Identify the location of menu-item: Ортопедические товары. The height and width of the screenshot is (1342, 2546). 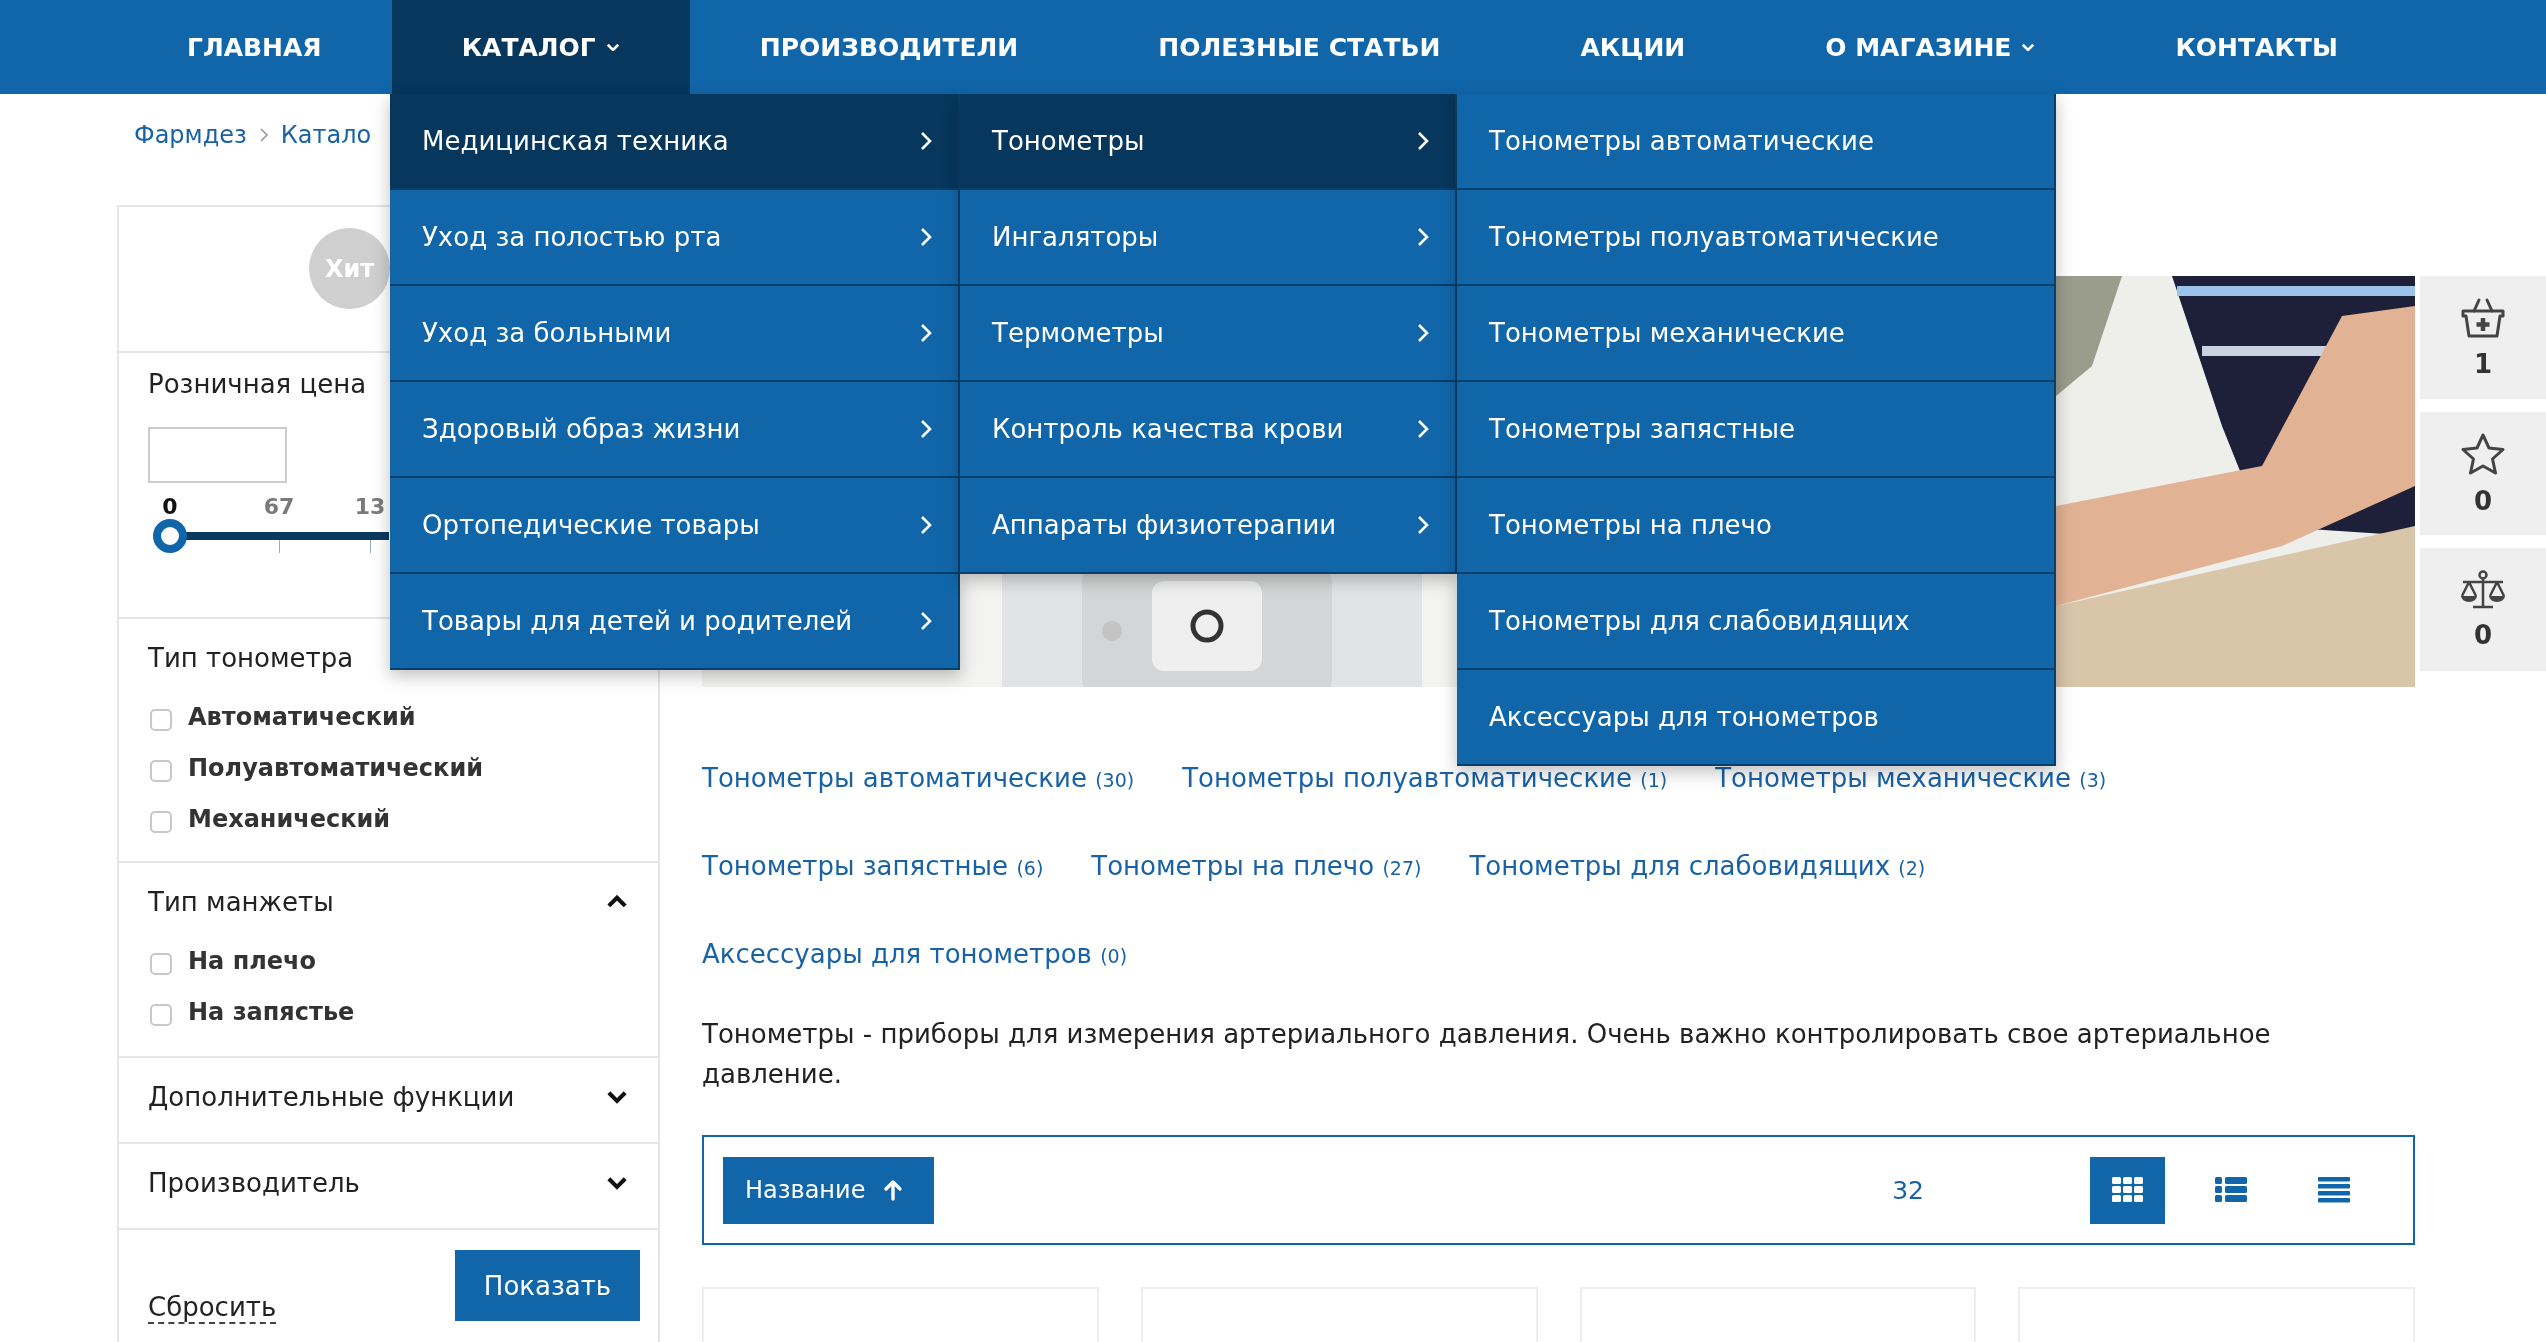
(675, 526).